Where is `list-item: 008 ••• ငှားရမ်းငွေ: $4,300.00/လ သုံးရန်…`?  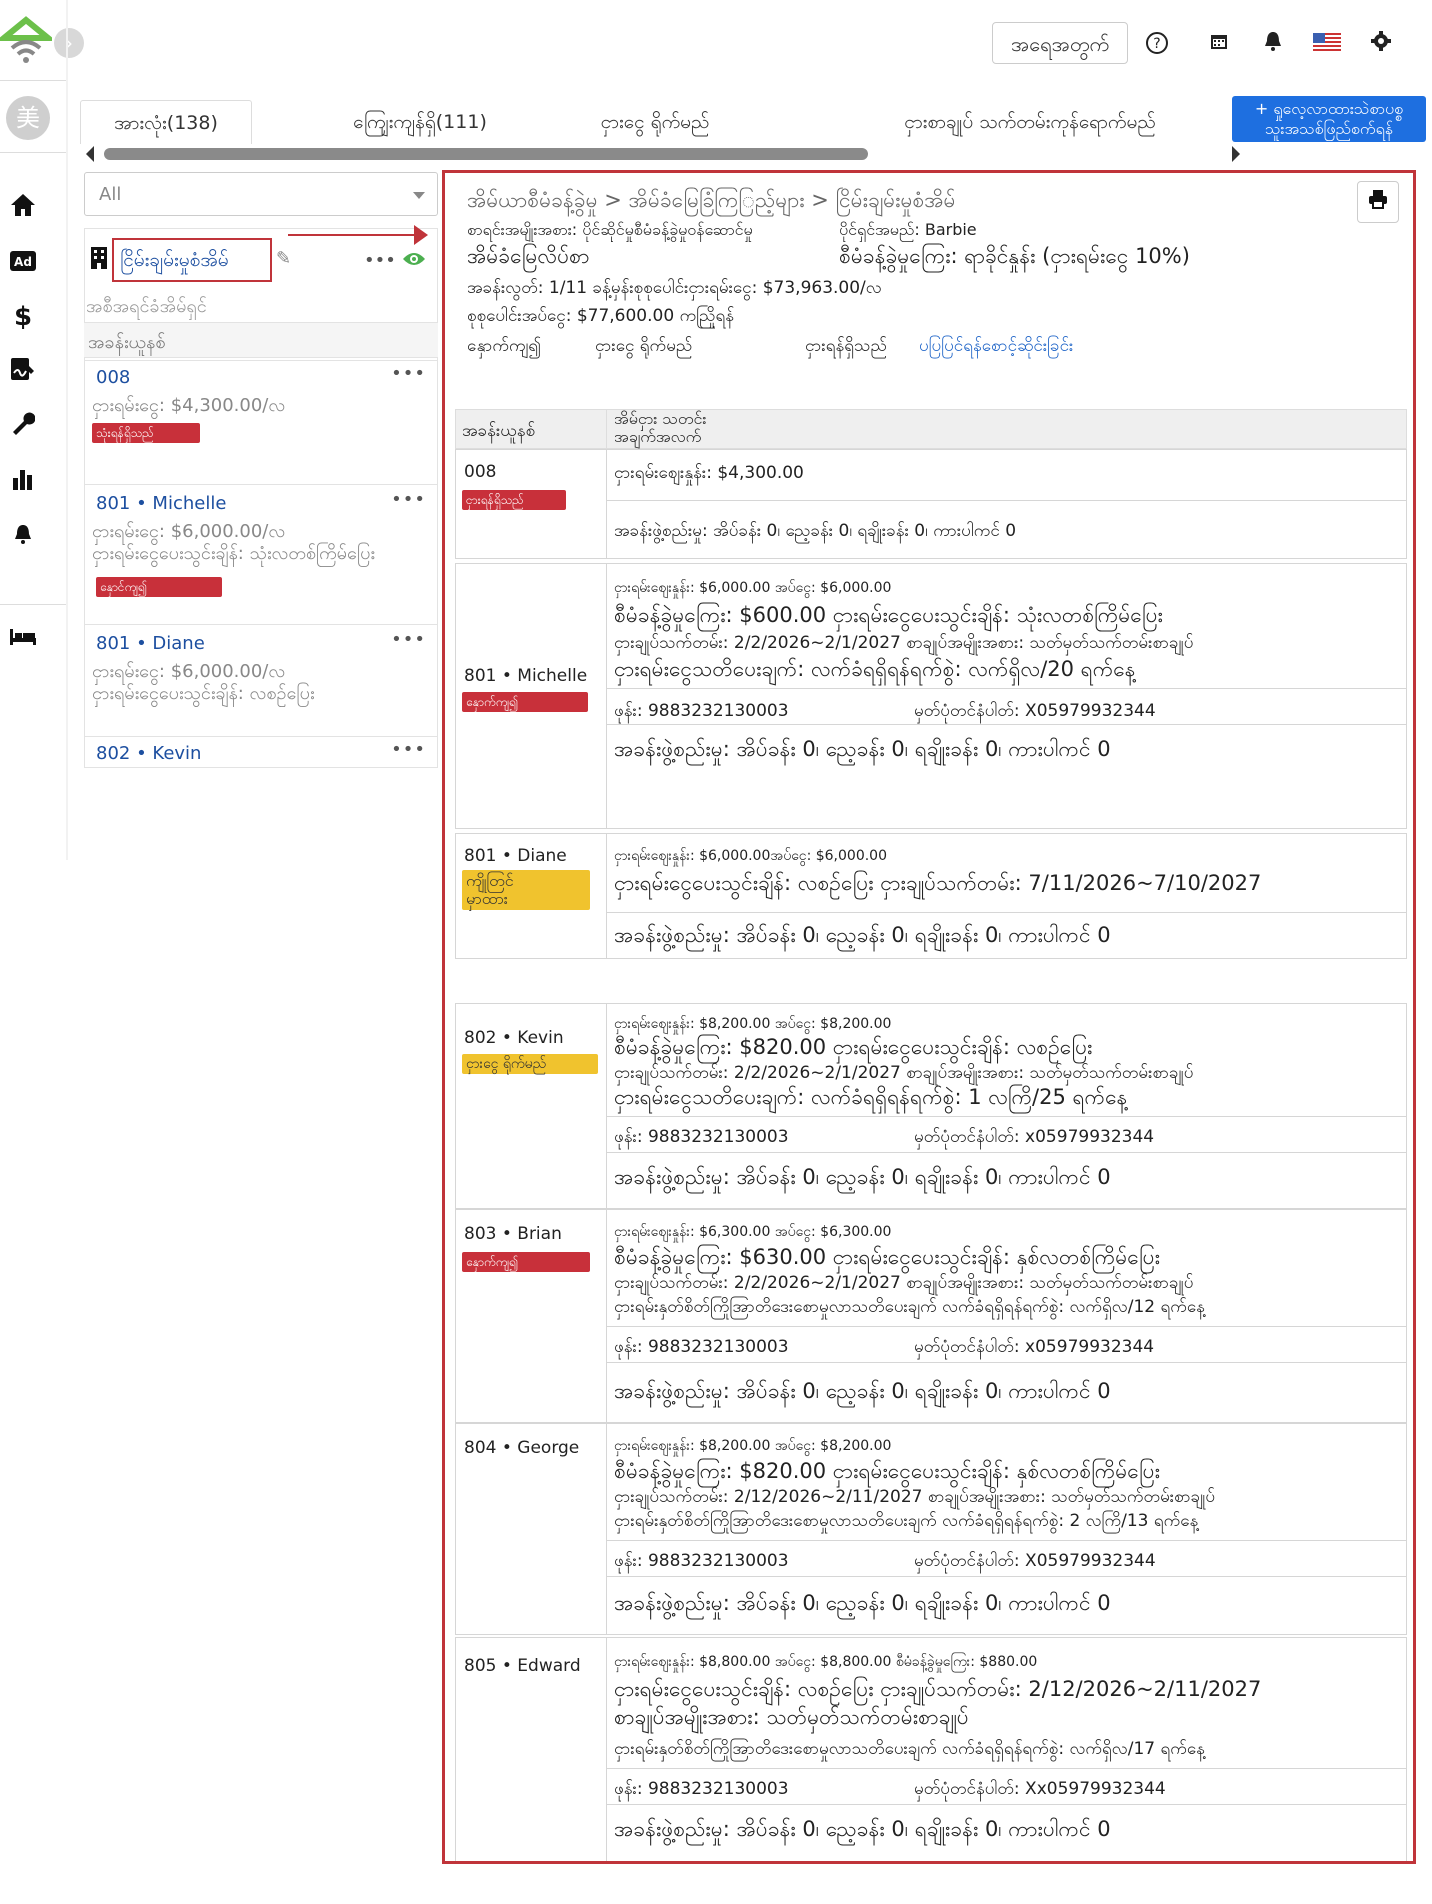 list-item: 008 ••• ငှားရမ်းငွေ: $4,300.00/လ သုံးရန်… is located at coordinates (261, 422).